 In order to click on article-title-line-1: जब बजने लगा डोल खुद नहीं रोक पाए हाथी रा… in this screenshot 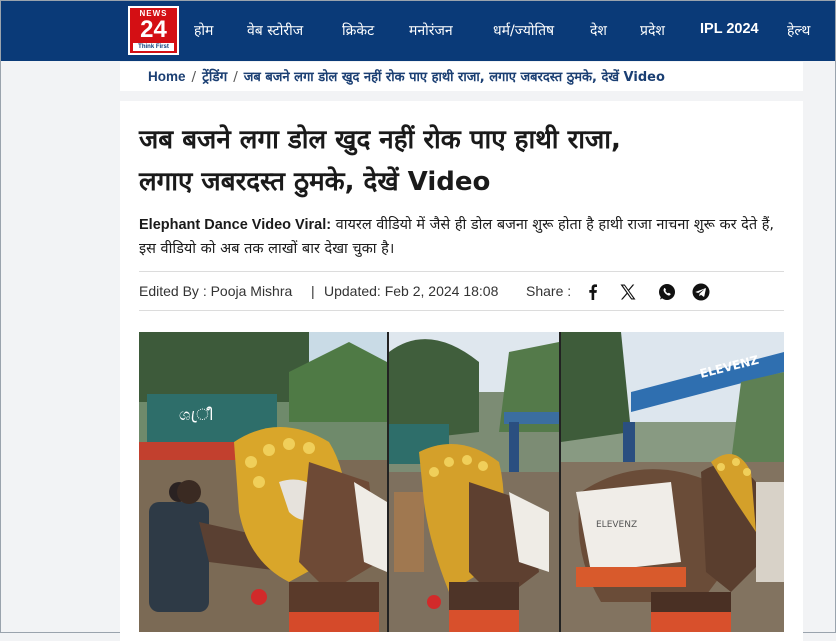, I will do `click(380, 140)`.